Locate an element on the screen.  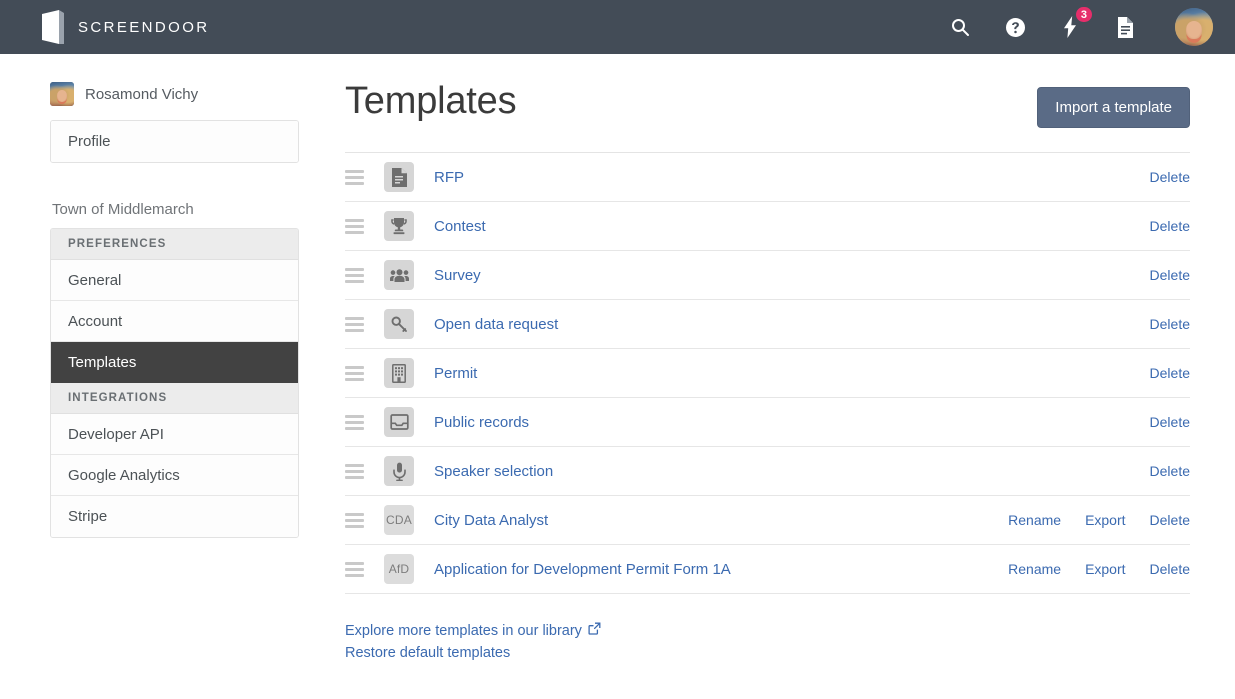
lightning-bolt-icon: 3 is located at coordinates (1076, 21).